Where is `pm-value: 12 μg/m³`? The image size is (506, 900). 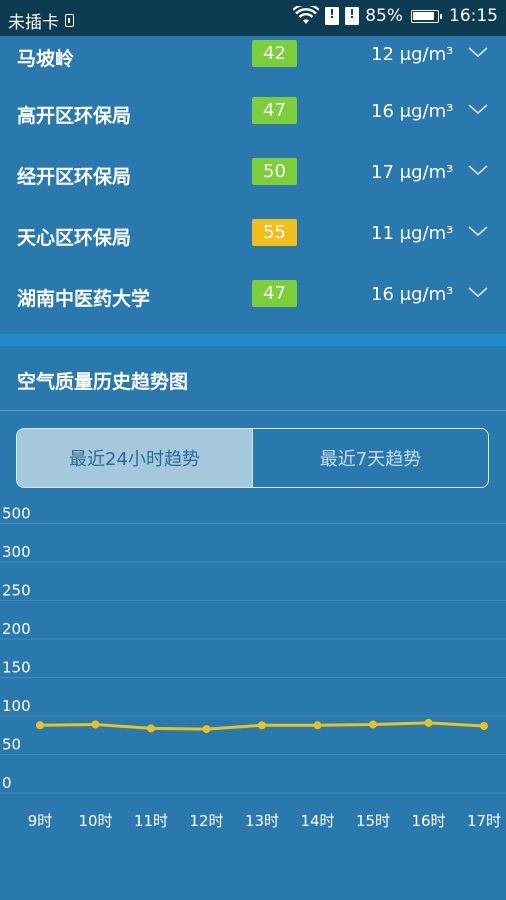 pm-value: 12 μg/m³ is located at coordinates (412, 54).